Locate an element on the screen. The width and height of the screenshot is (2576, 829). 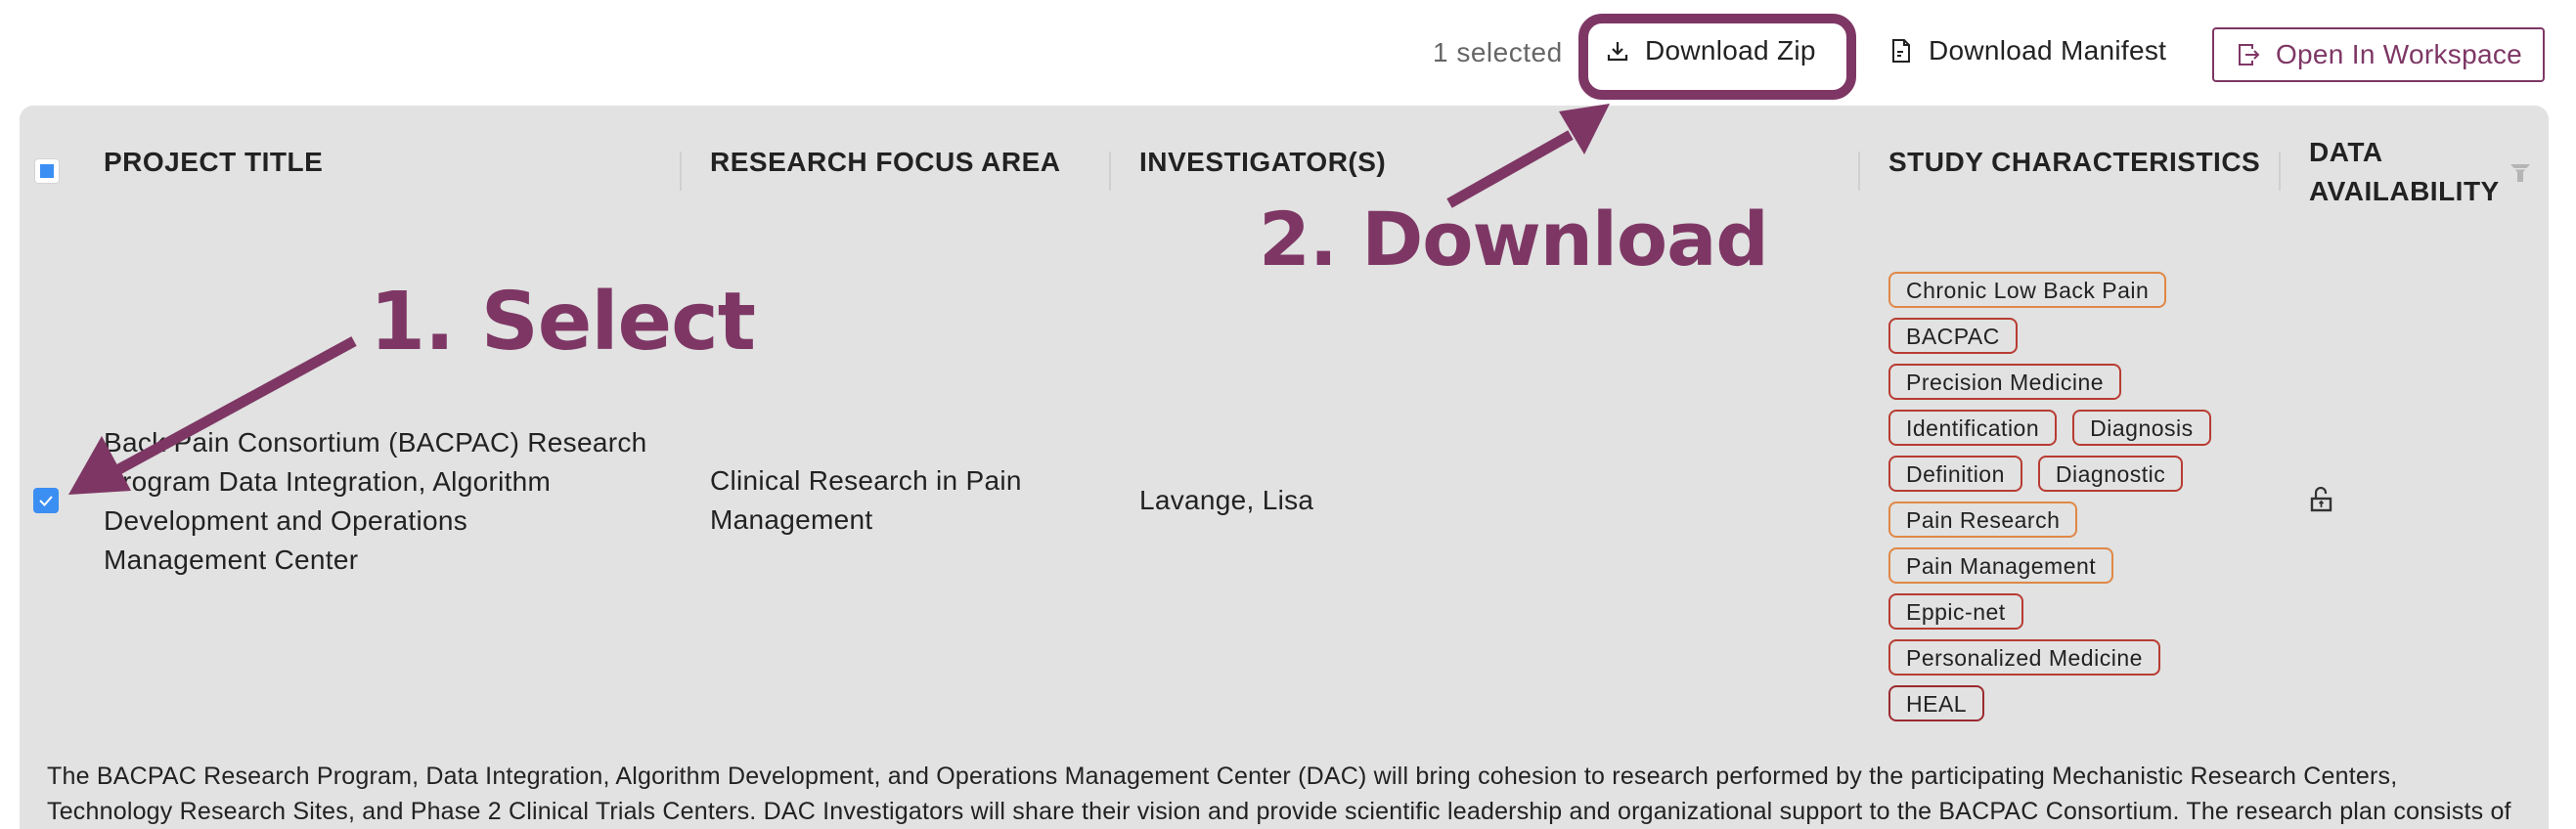
tag: Identification is located at coordinates (1973, 428).